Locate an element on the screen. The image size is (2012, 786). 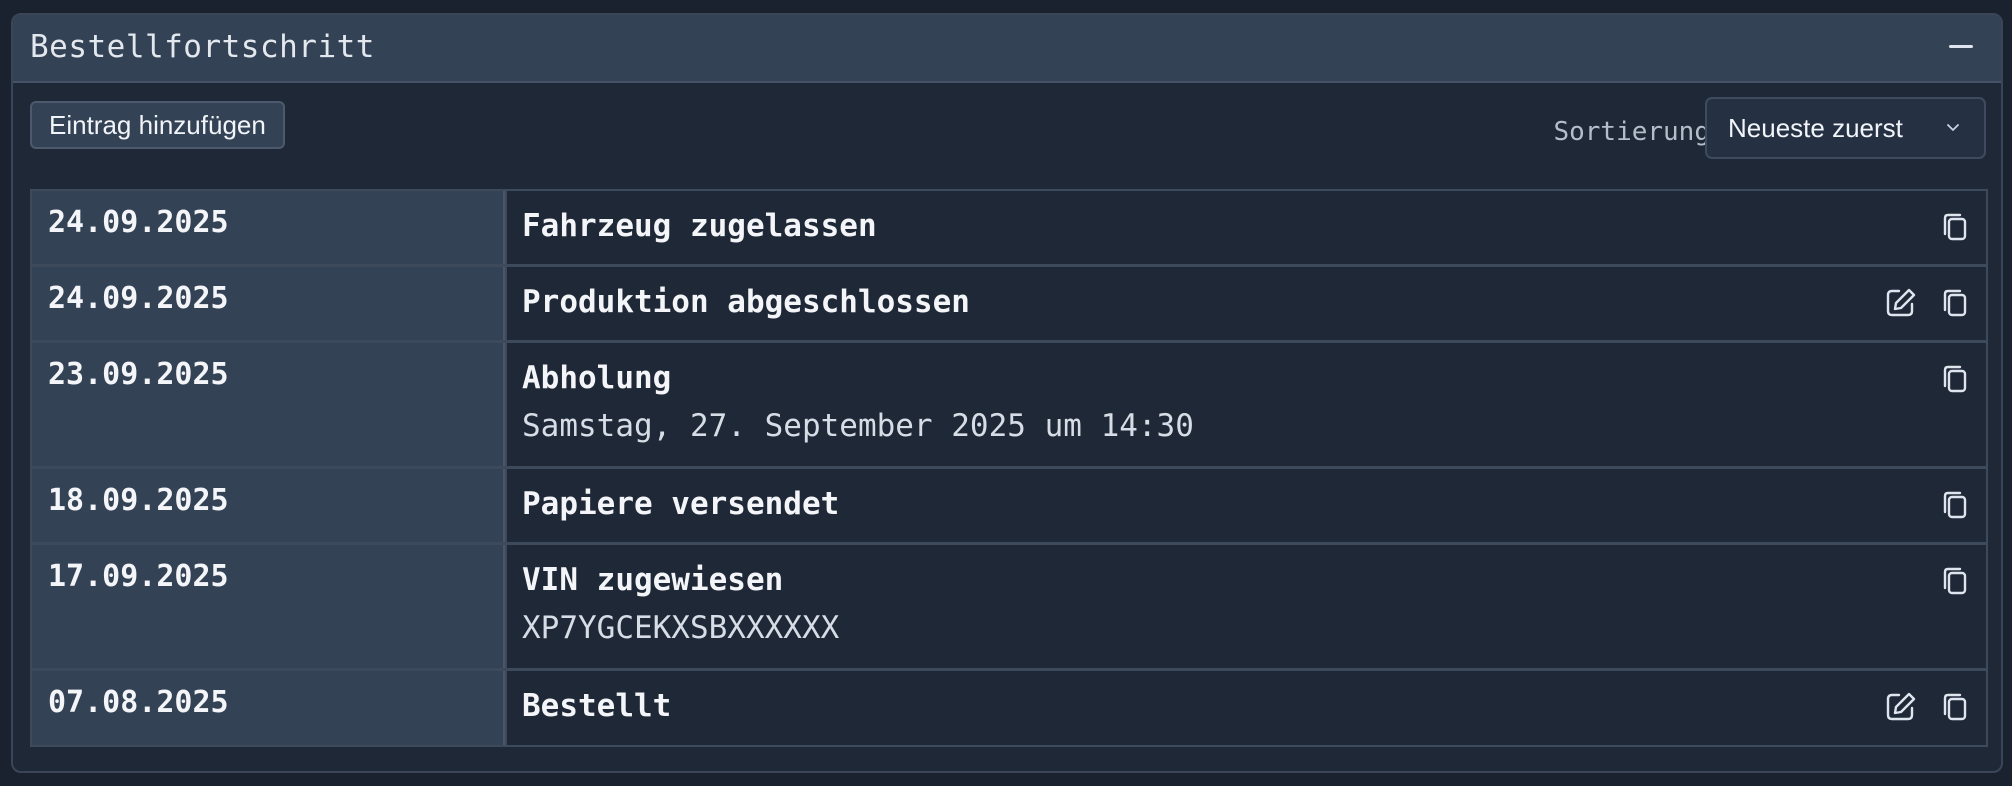
entry-content: Produktion abgeschlossen is located at coordinates (1245, 303).